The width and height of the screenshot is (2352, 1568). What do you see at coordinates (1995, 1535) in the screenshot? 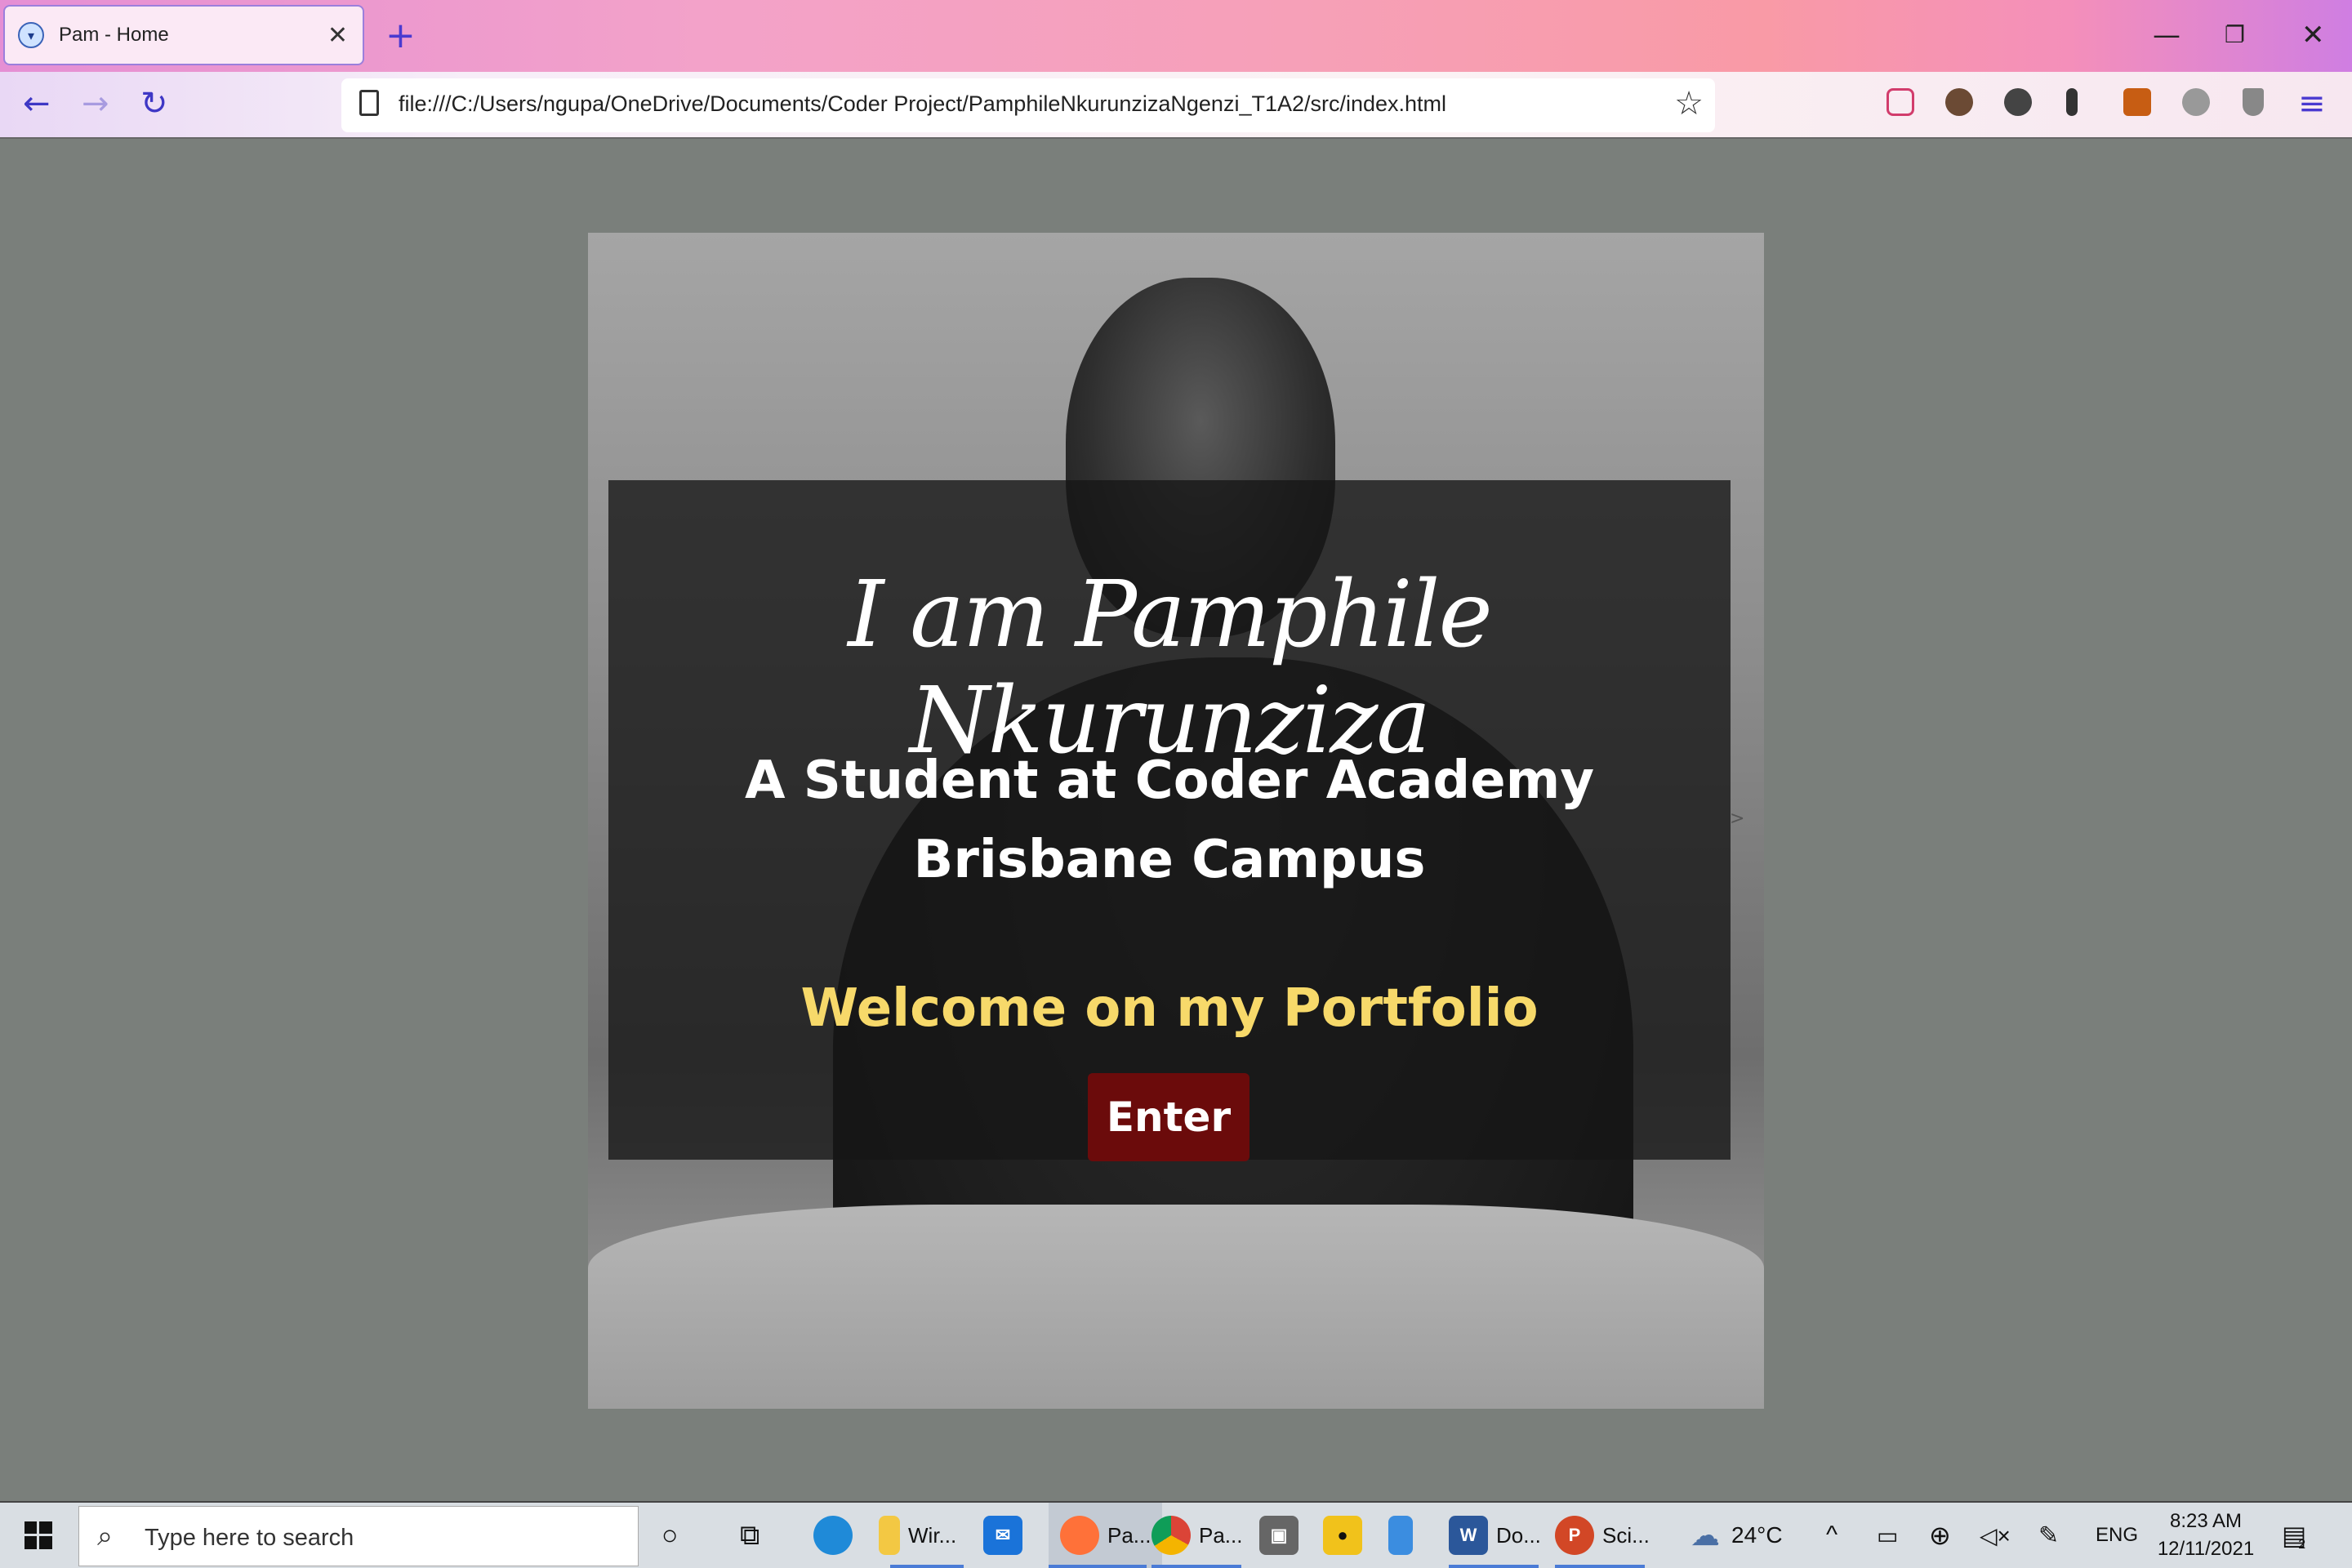
I see `mute-icon: ◁×` at bounding box center [1995, 1535].